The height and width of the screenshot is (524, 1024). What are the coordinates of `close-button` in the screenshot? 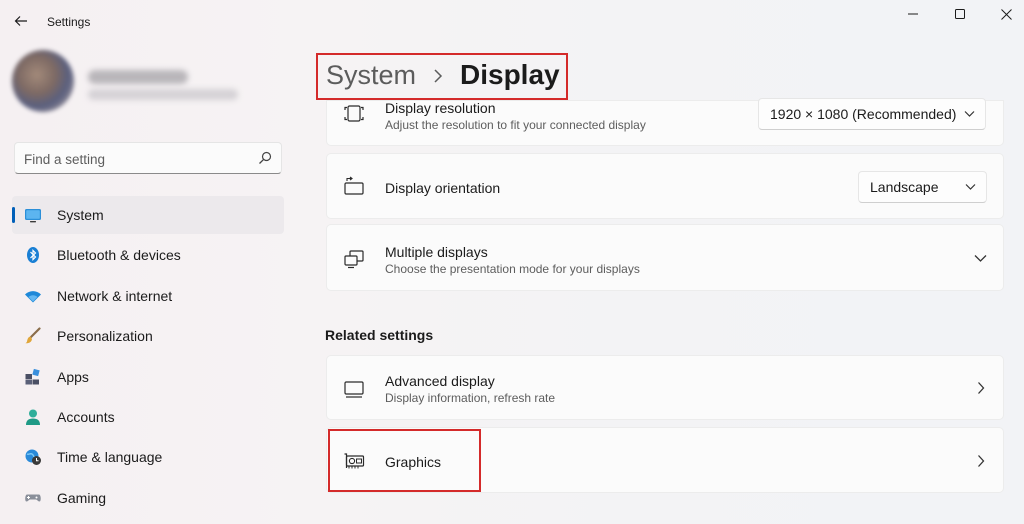 It's located at (1006, 14).